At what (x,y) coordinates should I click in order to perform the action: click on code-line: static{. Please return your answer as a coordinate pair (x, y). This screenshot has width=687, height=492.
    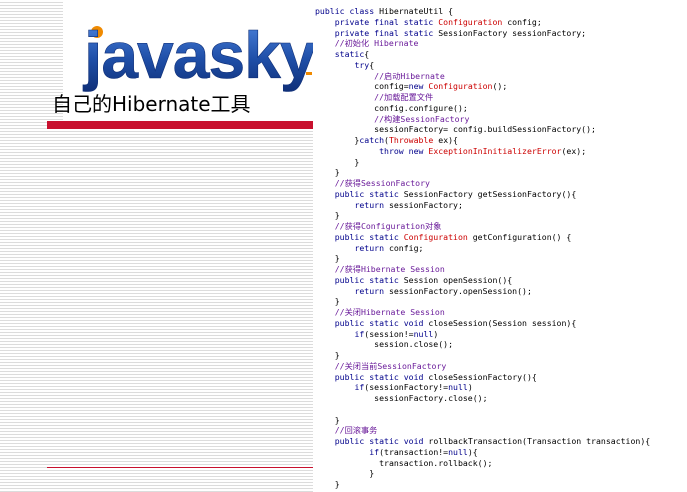
    Looking at the image, I should click on (501, 54).